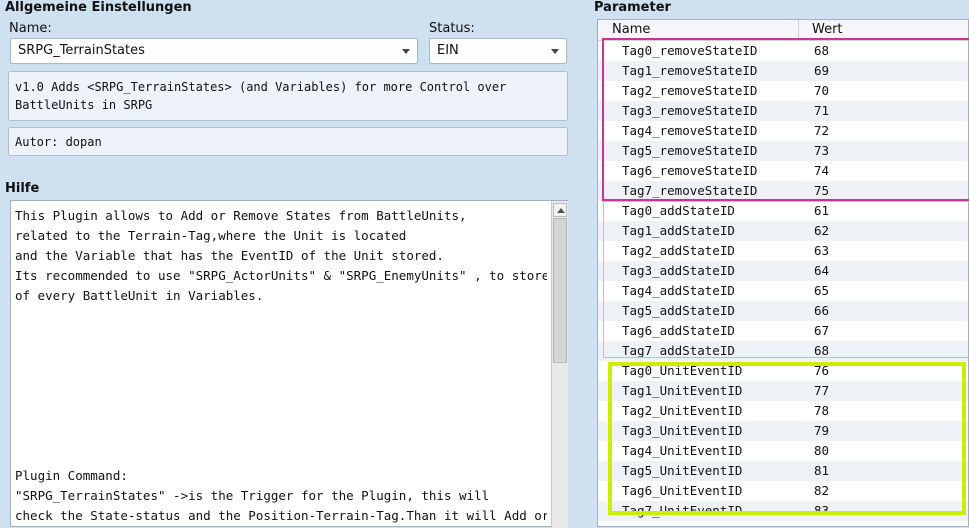 This screenshot has height=528, width=969. What do you see at coordinates (822, 90) in the screenshot?
I see `parameter-value: 70` at bounding box center [822, 90].